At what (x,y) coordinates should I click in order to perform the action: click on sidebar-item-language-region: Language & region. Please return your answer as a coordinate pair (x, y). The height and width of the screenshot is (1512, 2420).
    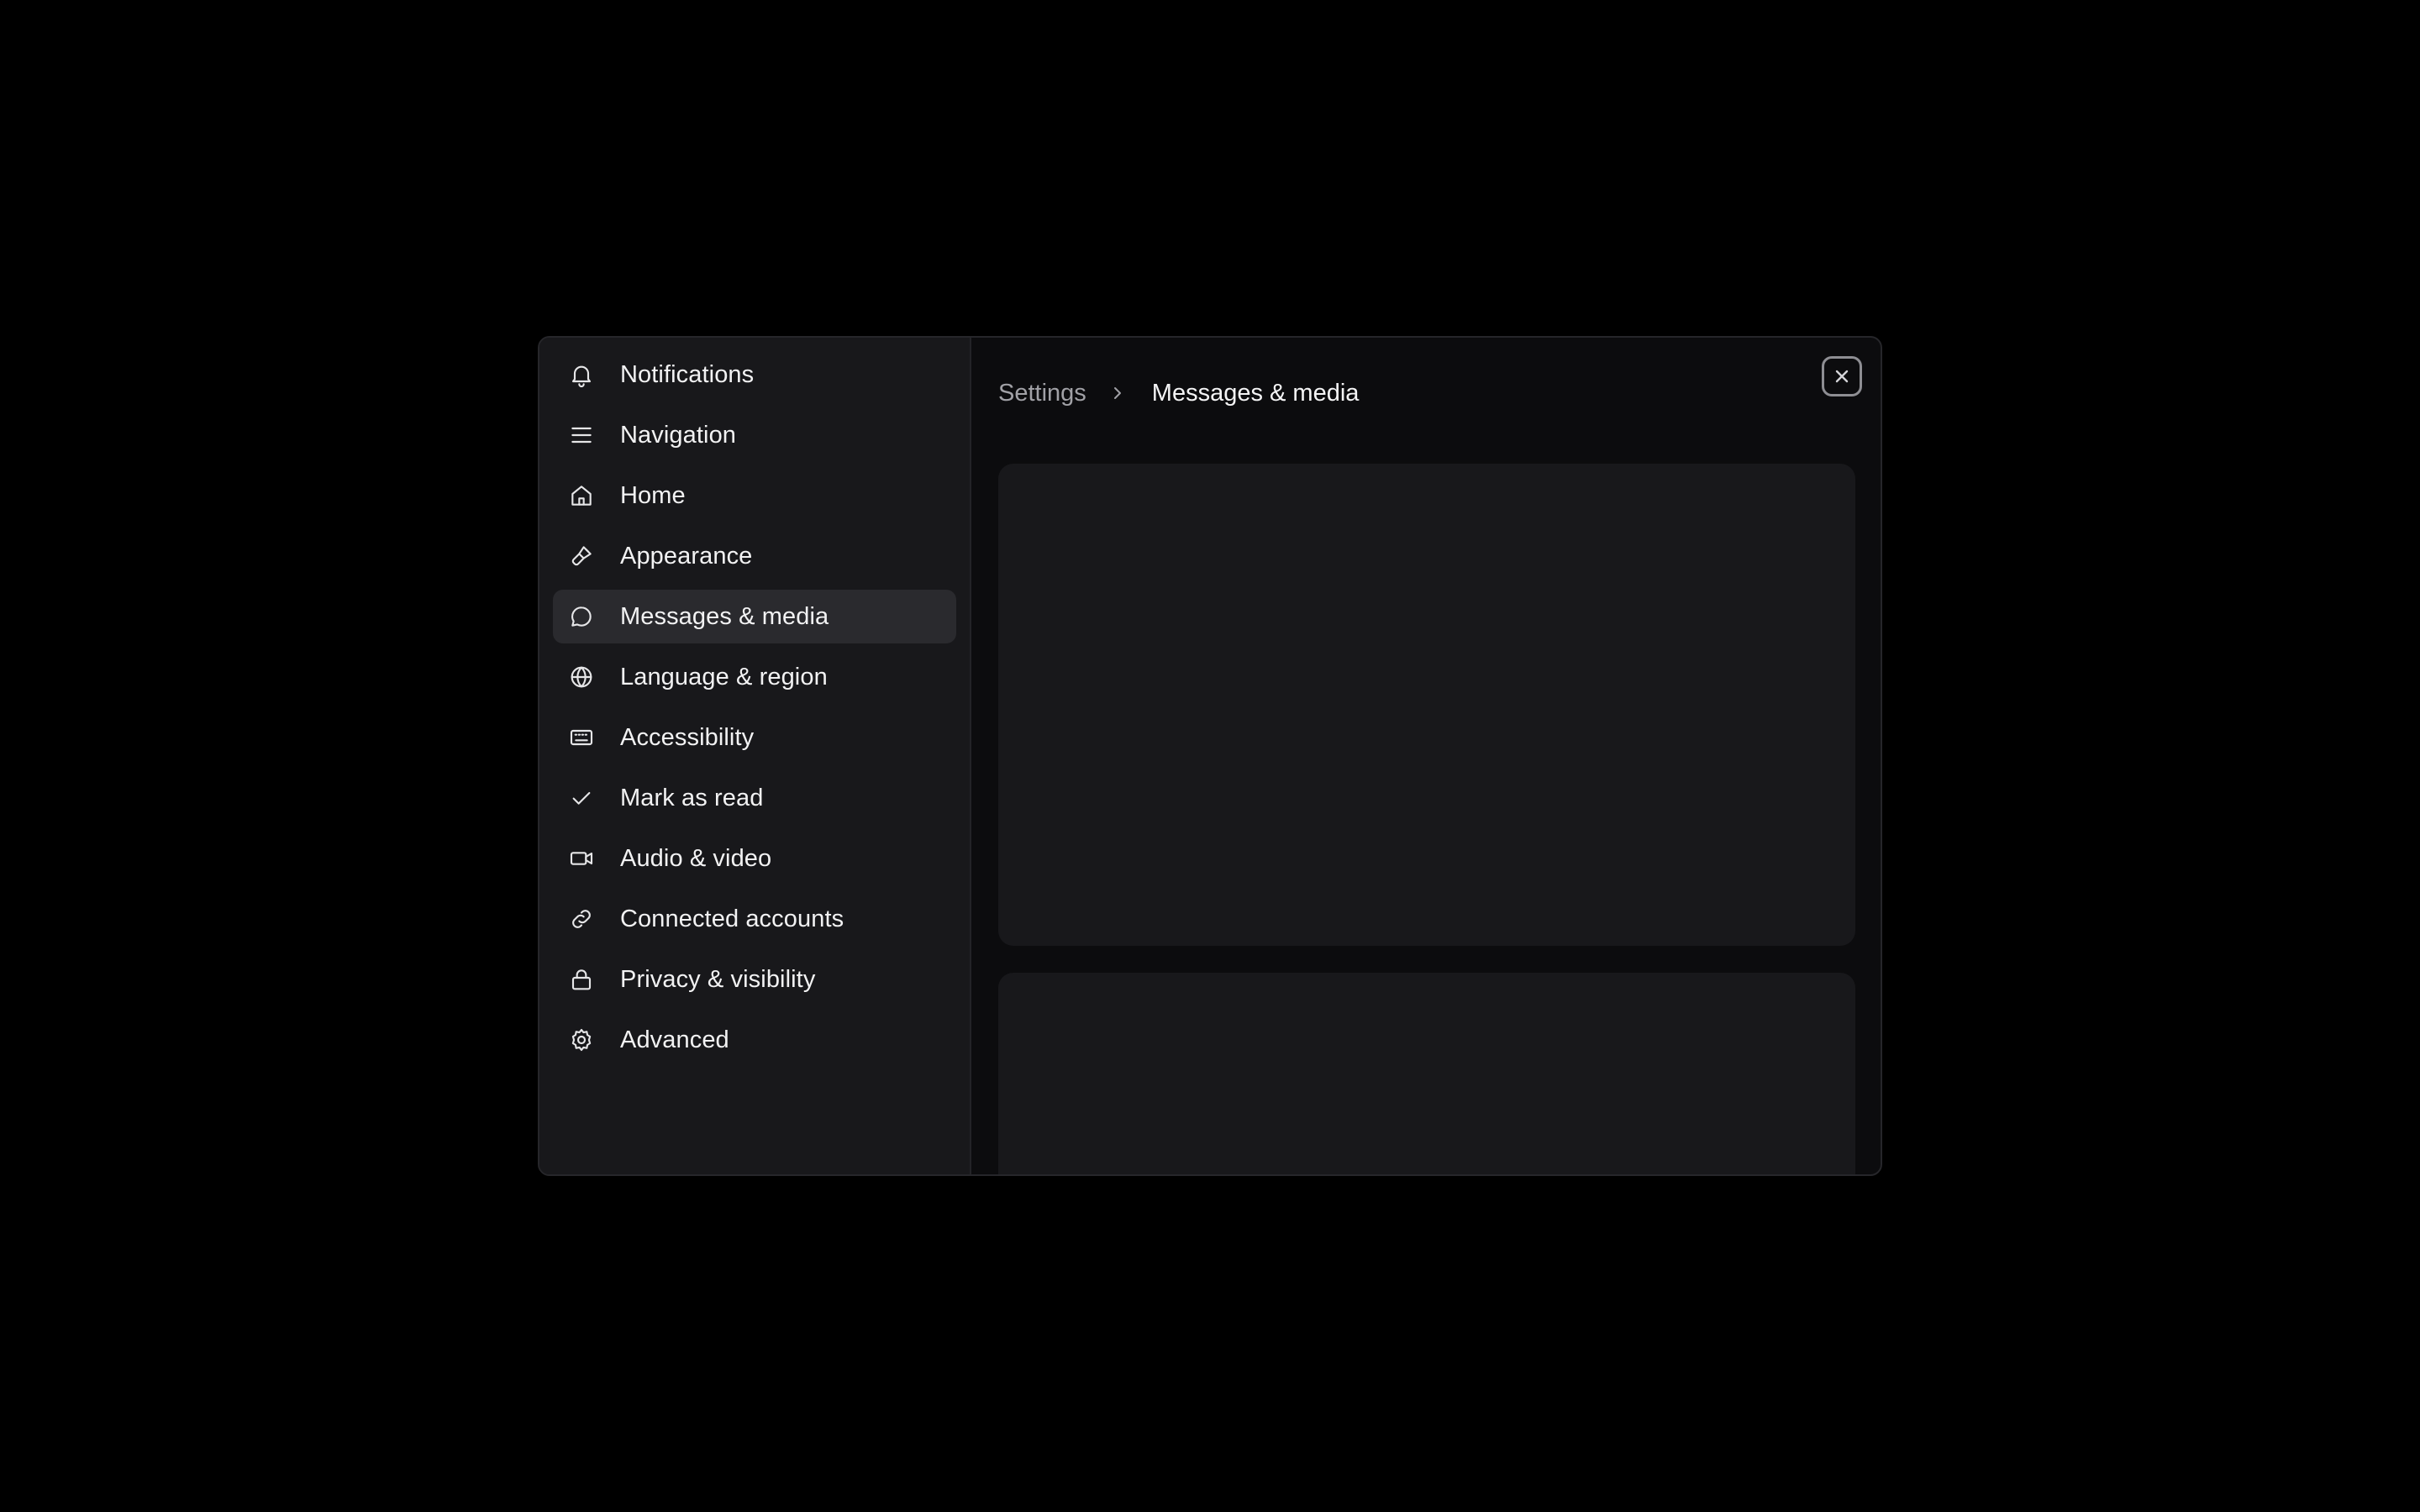
    Looking at the image, I should click on (754, 677).